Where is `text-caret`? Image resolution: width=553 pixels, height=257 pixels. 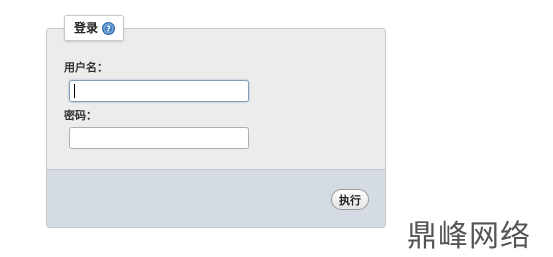
text-caret is located at coordinates (74, 91).